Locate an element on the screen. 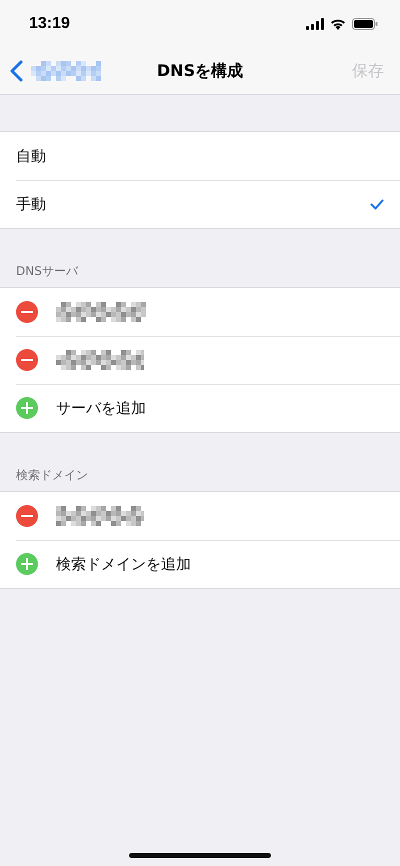  checkmark-icon is located at coordinates (377, 204).